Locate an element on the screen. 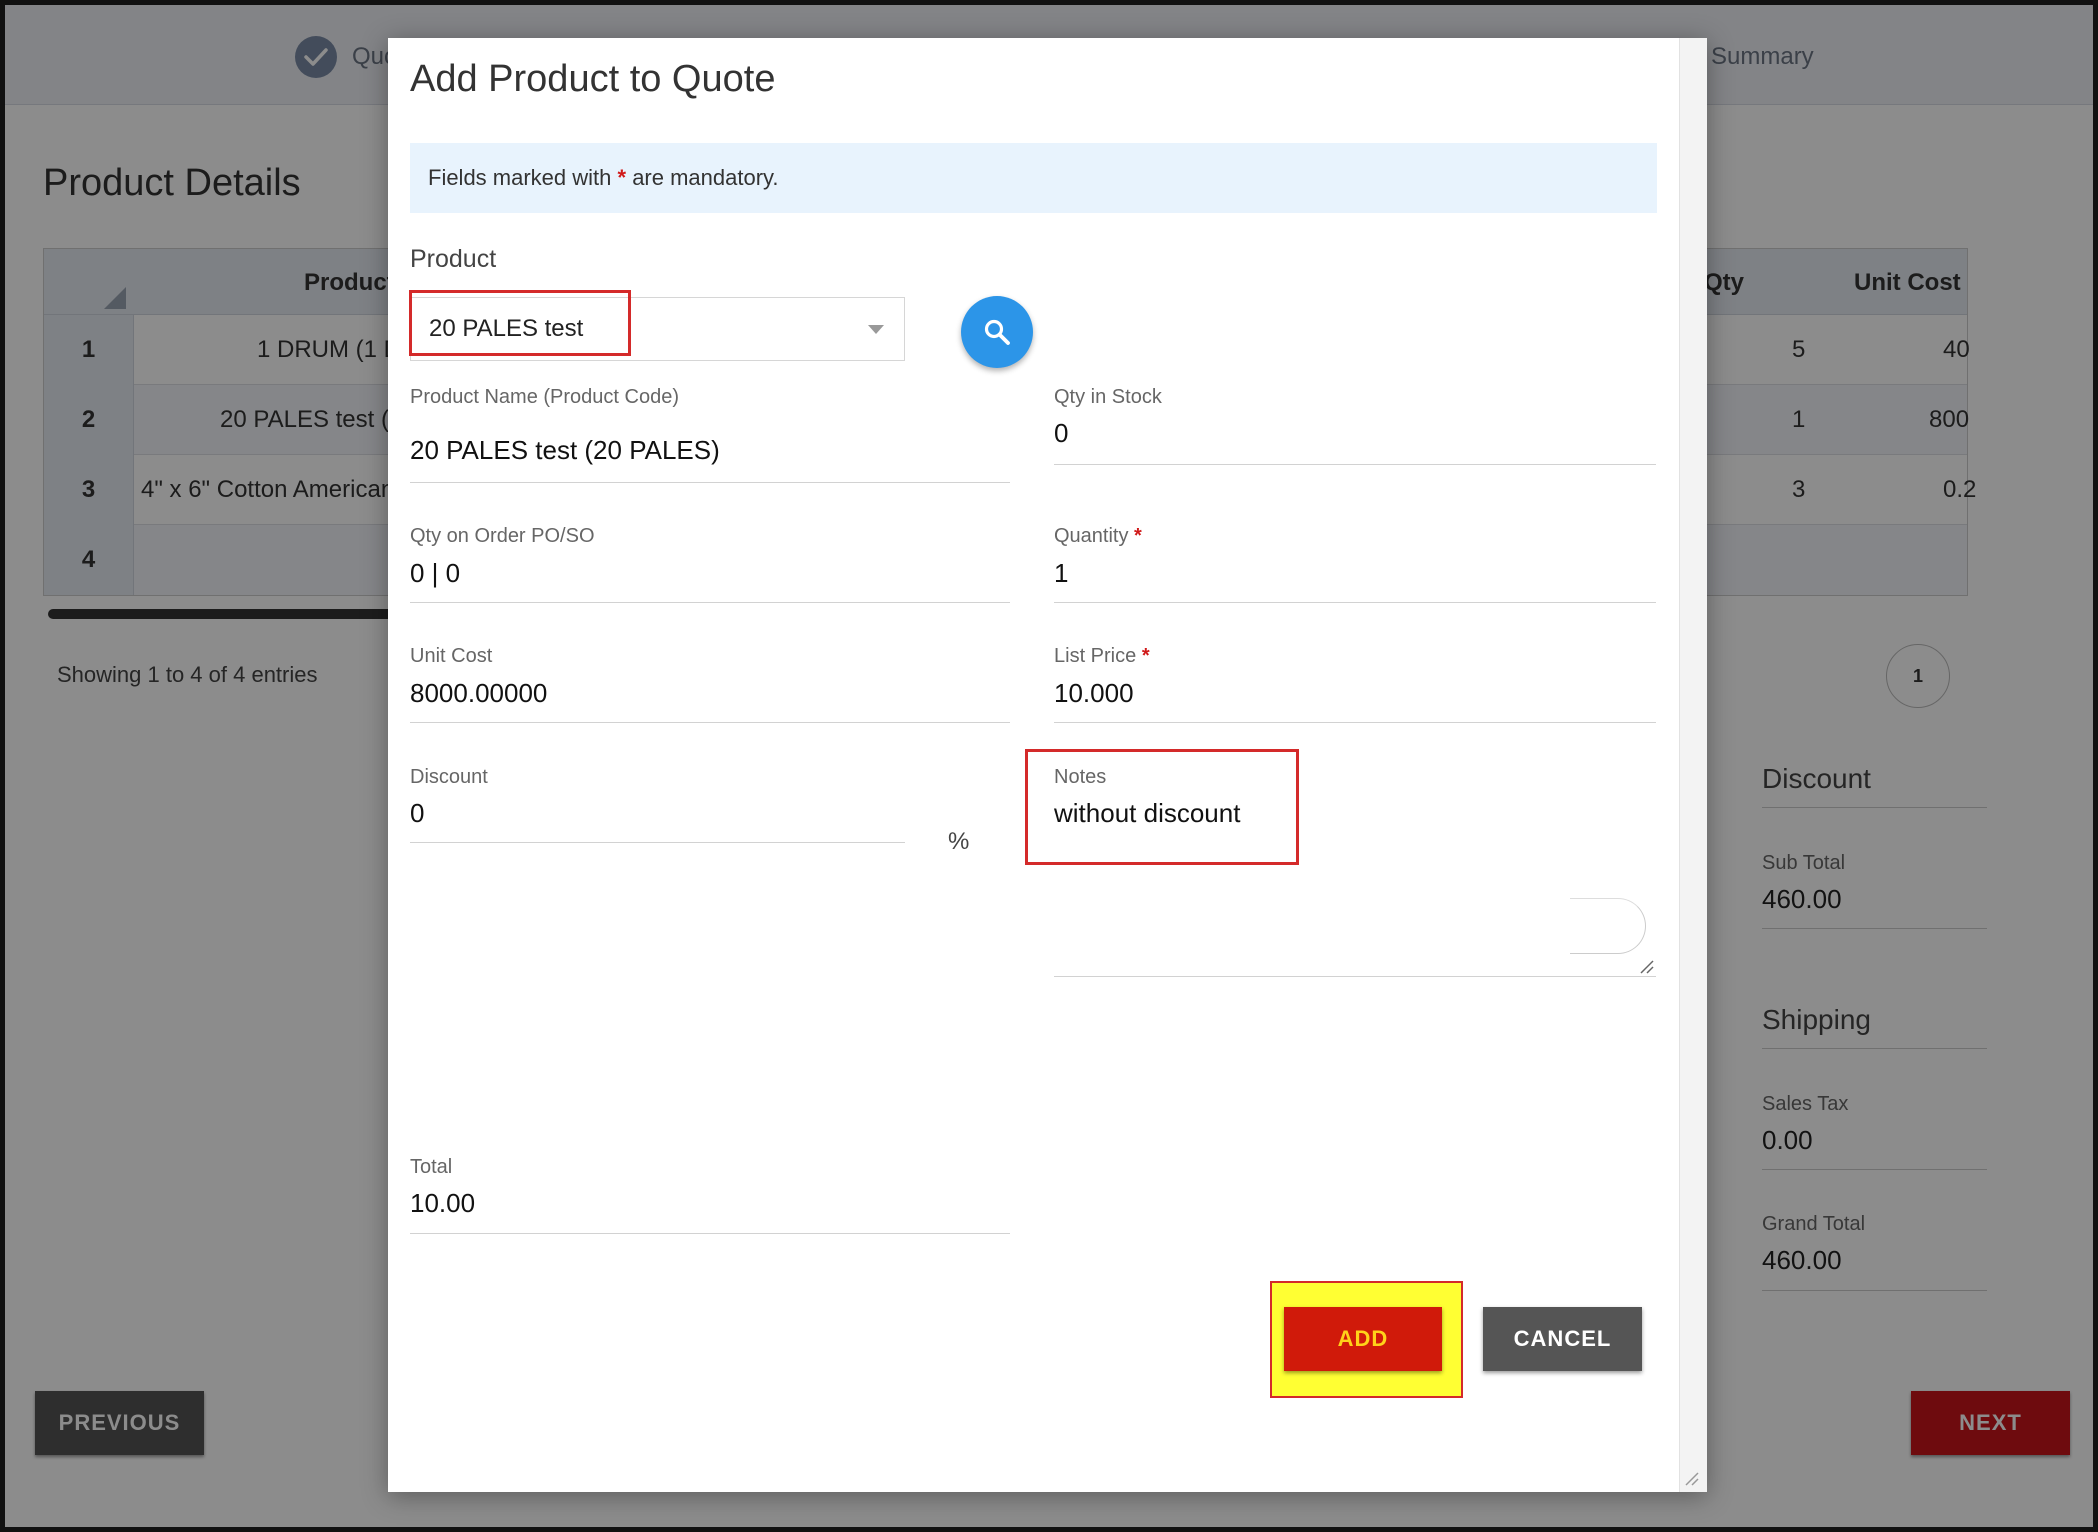  discount-label: Discount is located at coordinates (449, 777).